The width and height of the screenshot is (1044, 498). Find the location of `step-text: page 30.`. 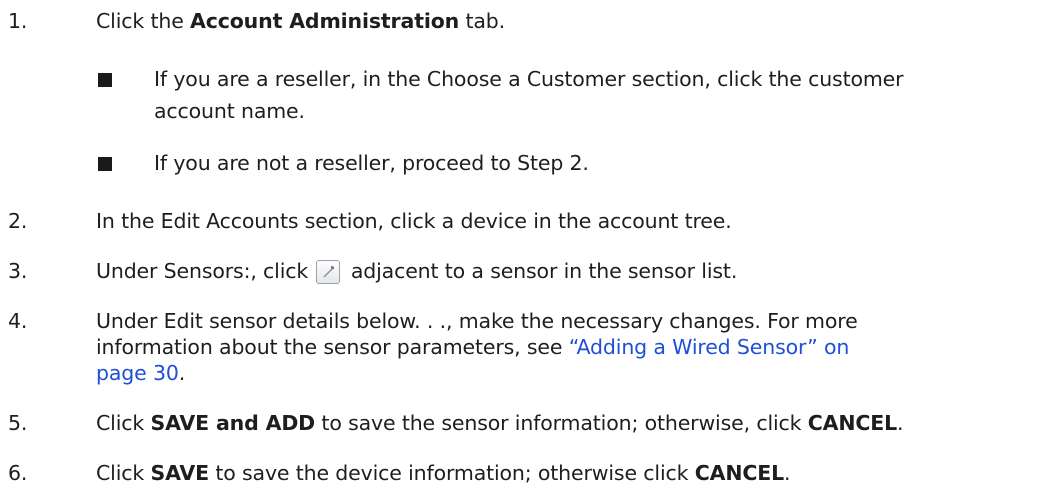

step-text: page 30. is located at coordinates (140, 373).